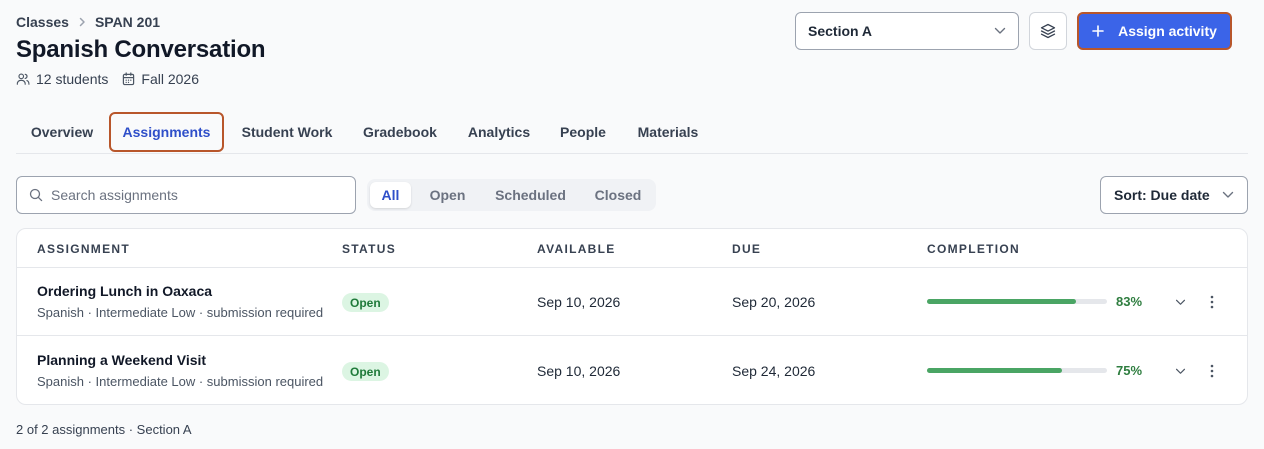 Image resolution: width=1264 pixels, height=449 pixels. I want to click on breadcrumb: Classes SPAN 201, so click(88, 22).